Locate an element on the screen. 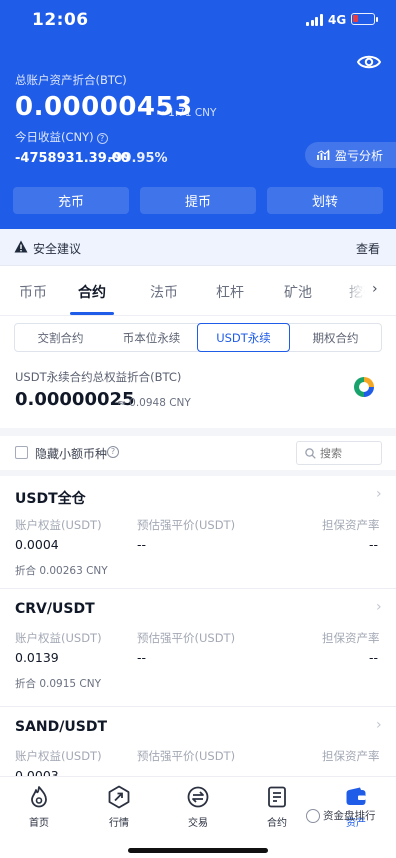 The width and height of the screenshot is (396, 858). total-assets-cny: ≈ 1.71 CNY is located at coordinates (186, 113).